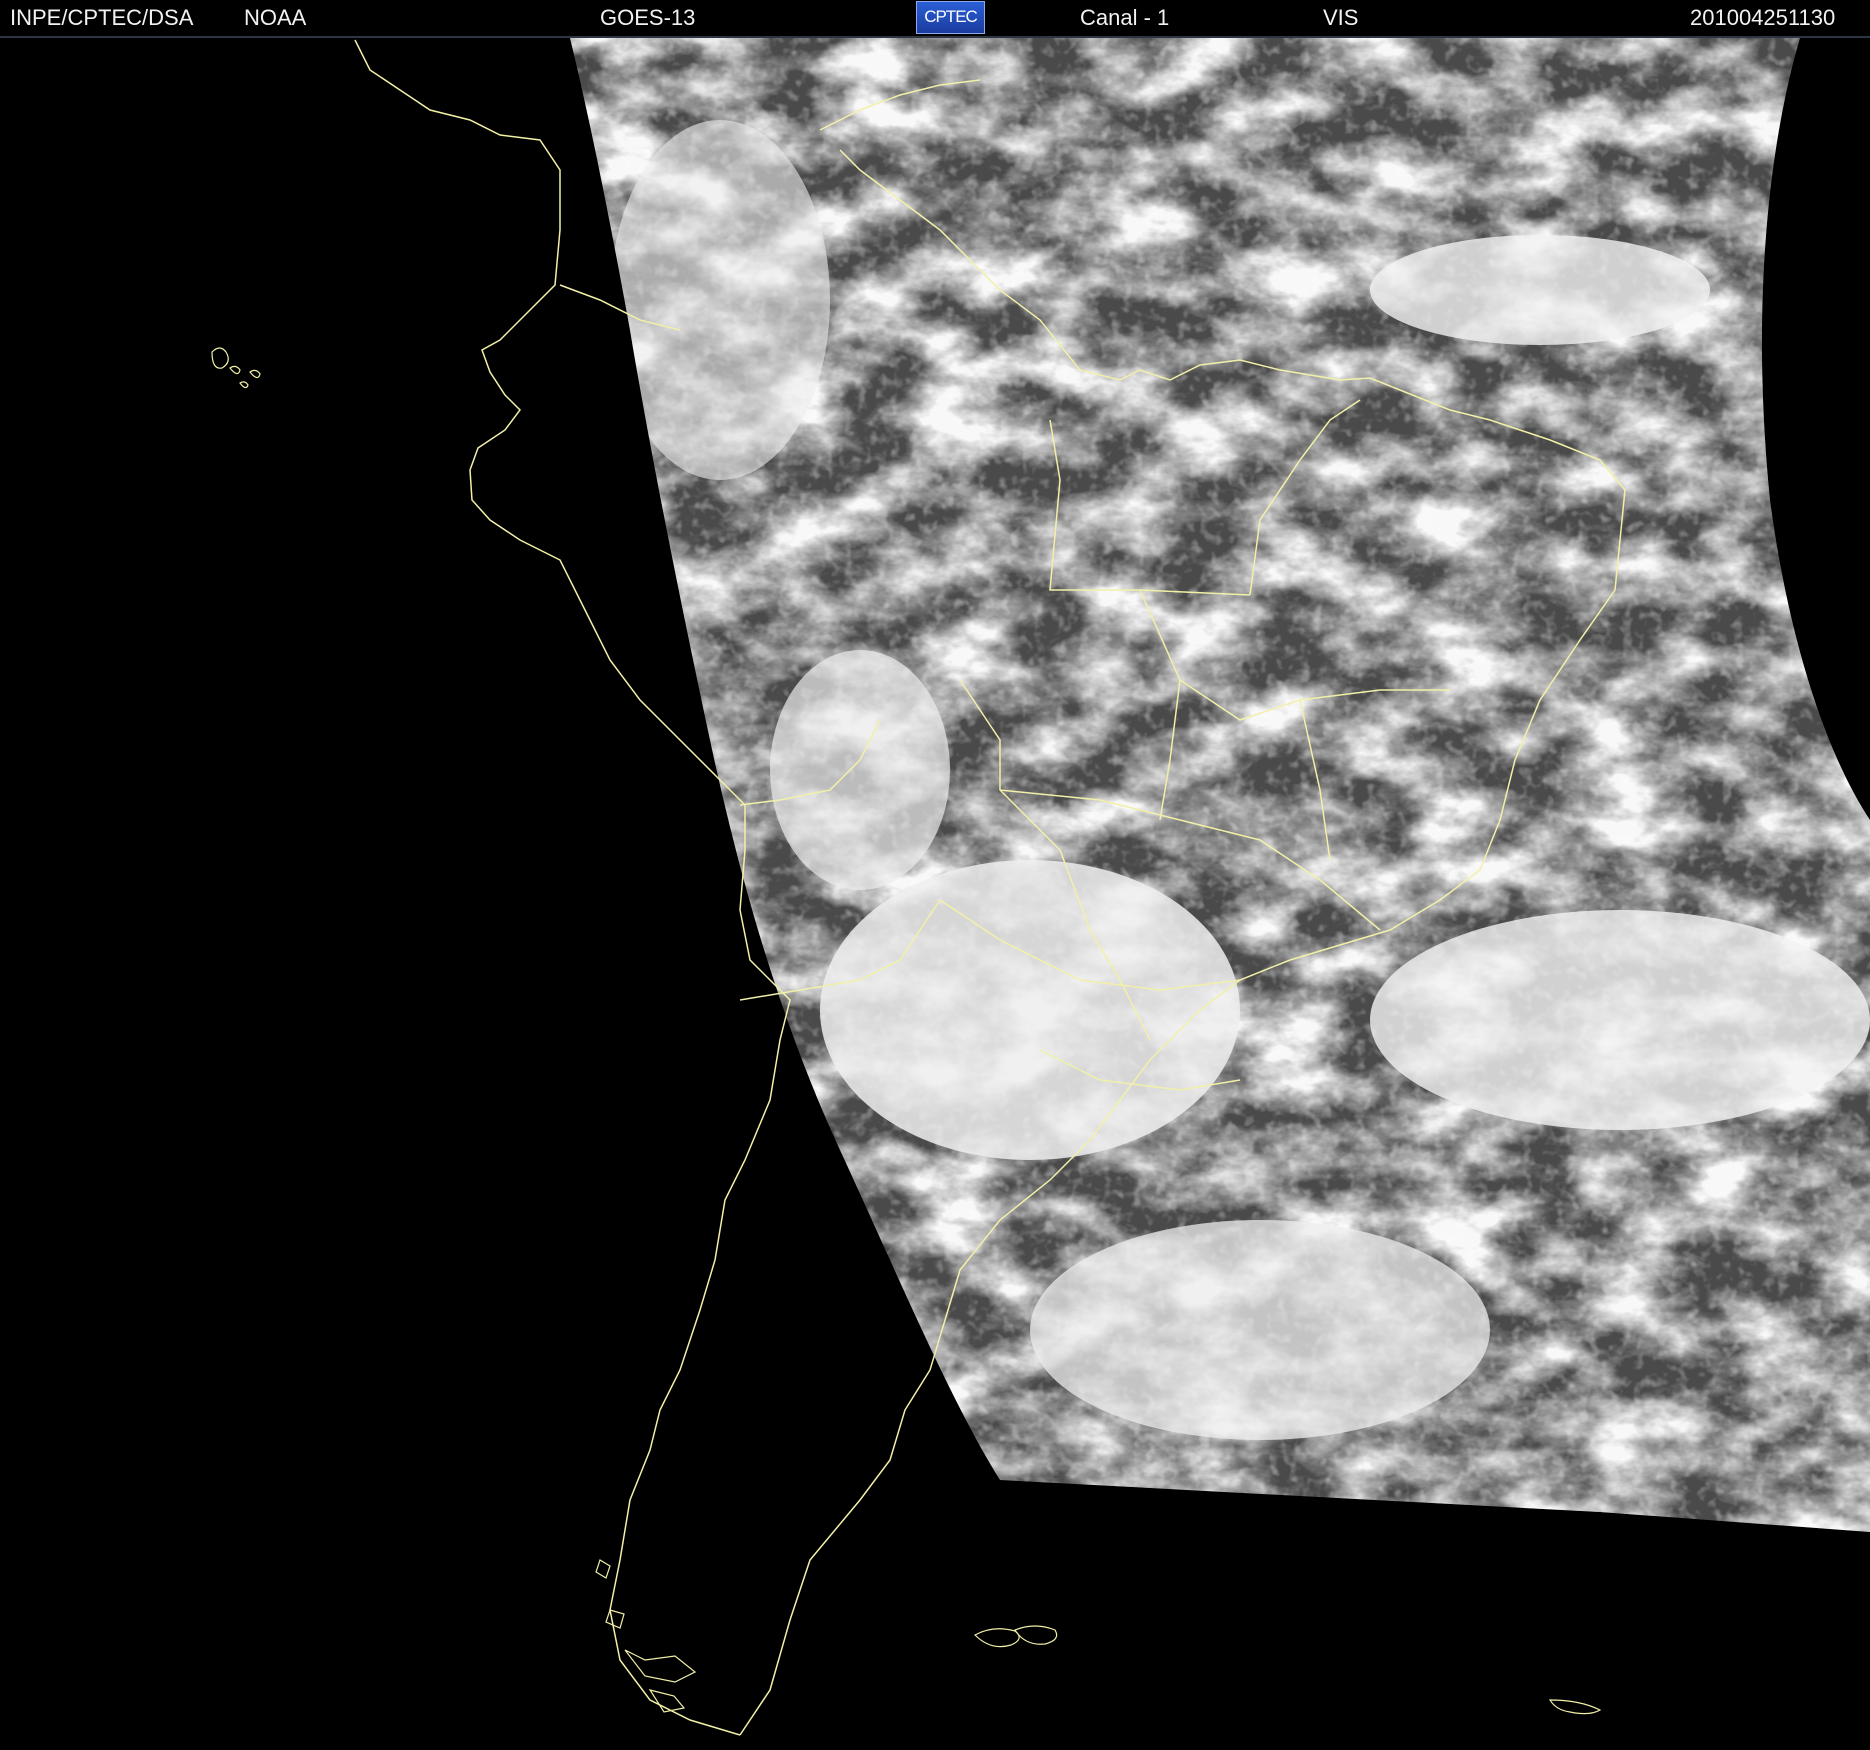  Describe the element at coordinates (275, 17) in the screenshot. I see `provider-label: NOAA` at that location.